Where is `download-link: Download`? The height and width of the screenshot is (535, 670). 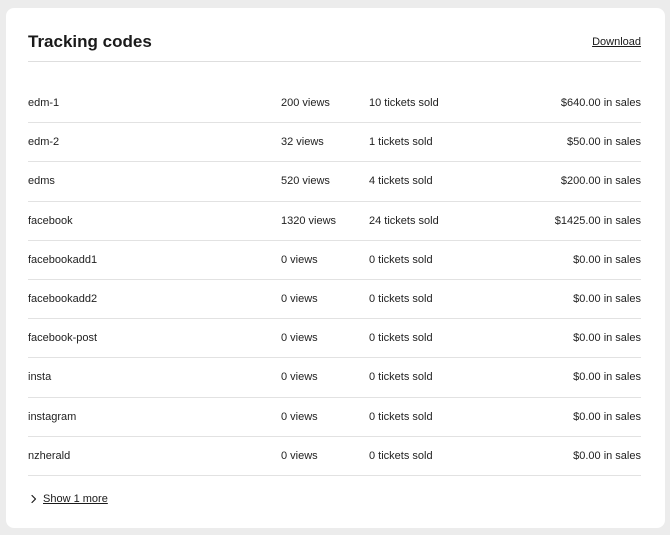 download-link: Download is located at coordinates (616, 42).